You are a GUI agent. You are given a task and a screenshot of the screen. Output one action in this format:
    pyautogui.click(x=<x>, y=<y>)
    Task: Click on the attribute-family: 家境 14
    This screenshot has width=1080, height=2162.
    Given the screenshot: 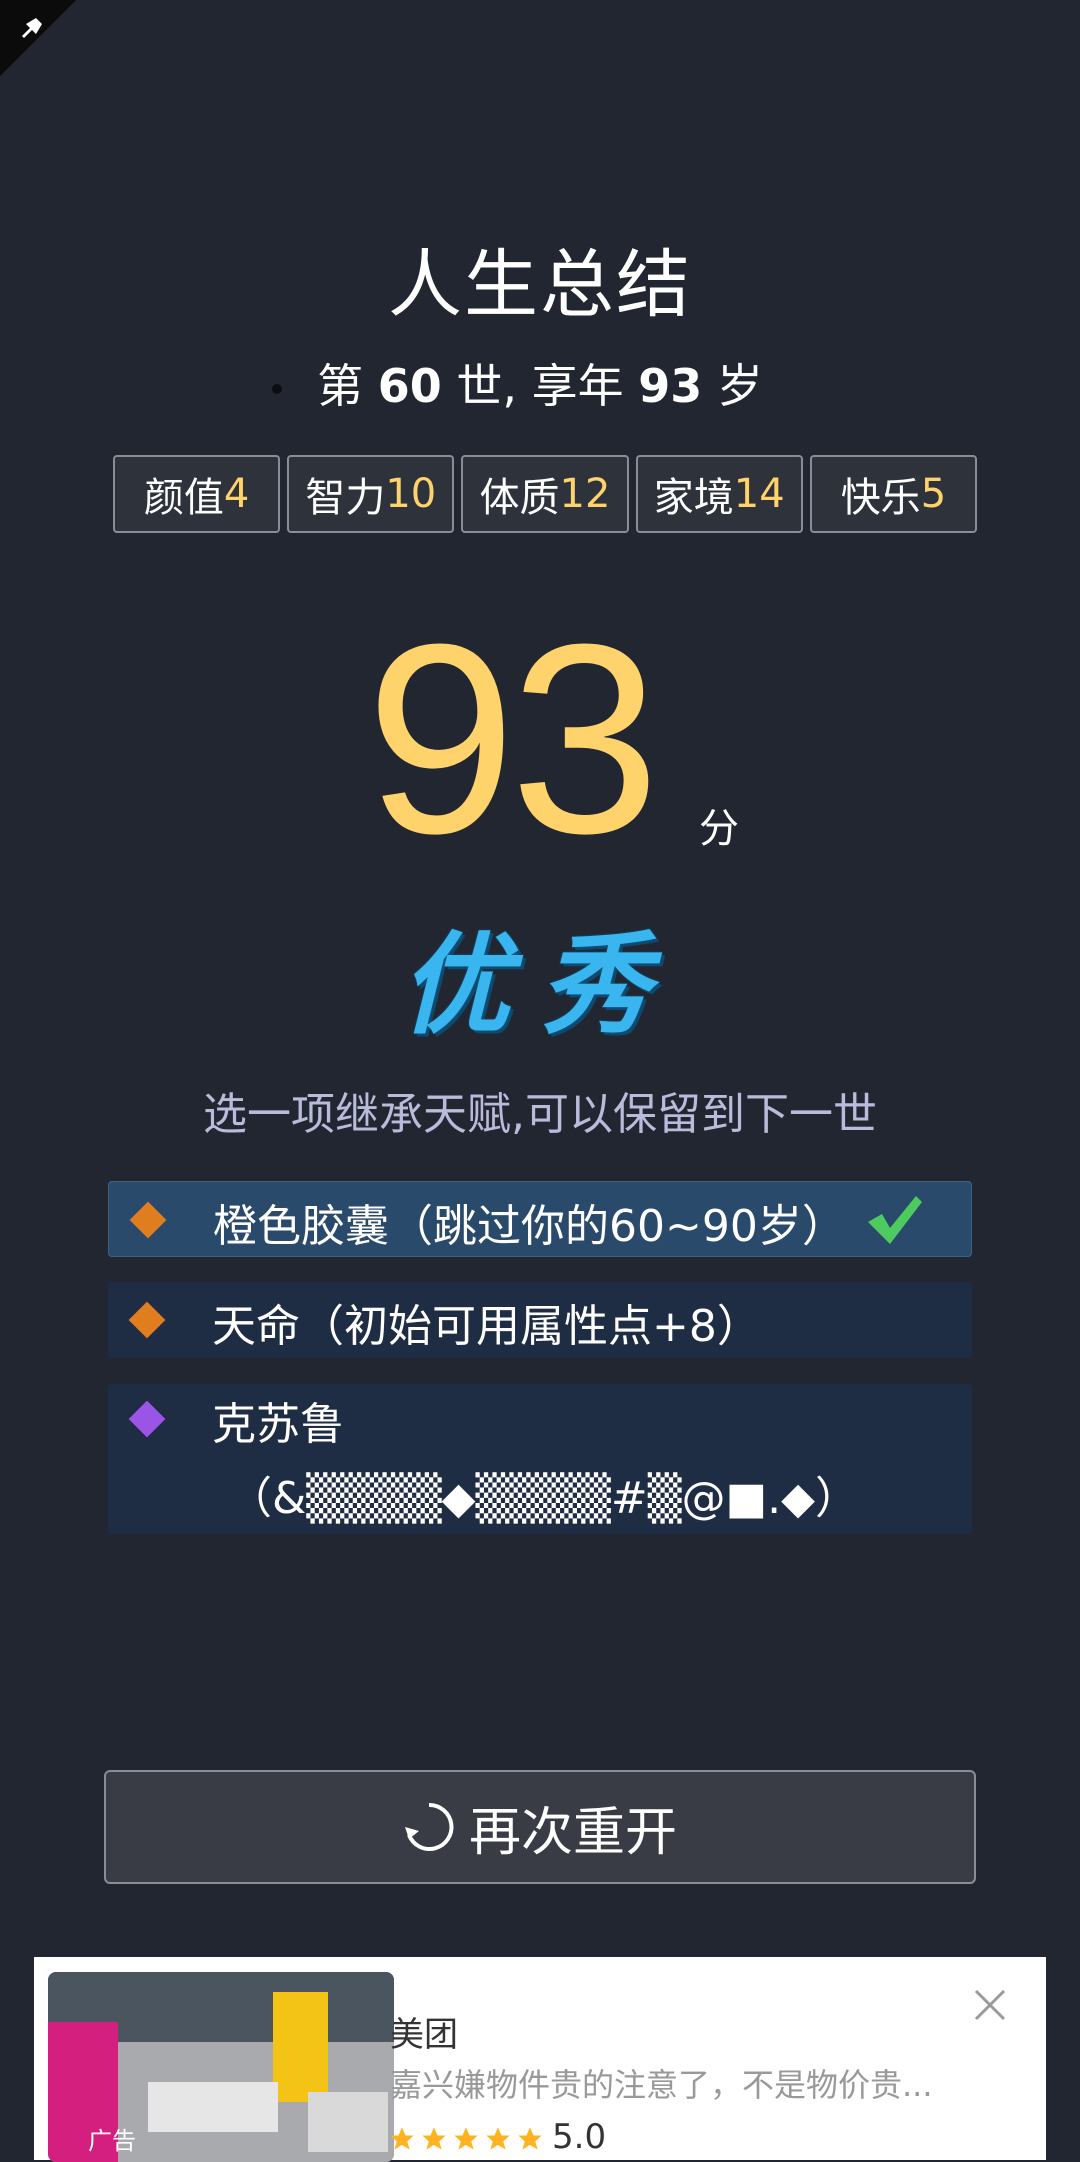 What is the action you would take?
    pyautogui.click(x=719, y=494)
    